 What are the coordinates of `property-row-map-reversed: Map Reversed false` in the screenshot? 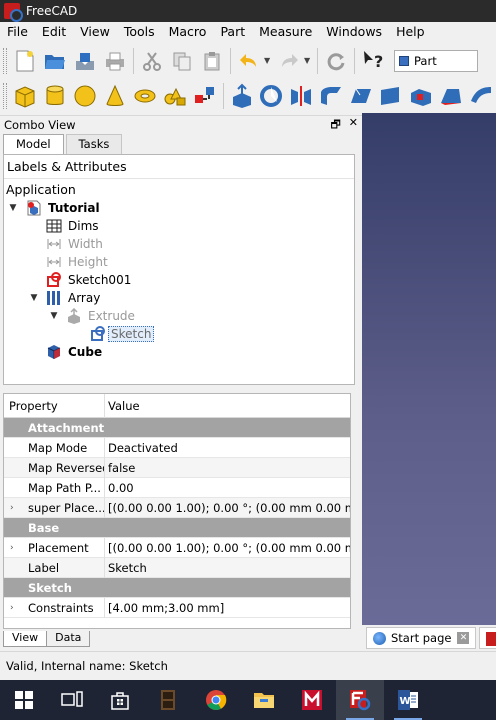 It's located at (177, 467).